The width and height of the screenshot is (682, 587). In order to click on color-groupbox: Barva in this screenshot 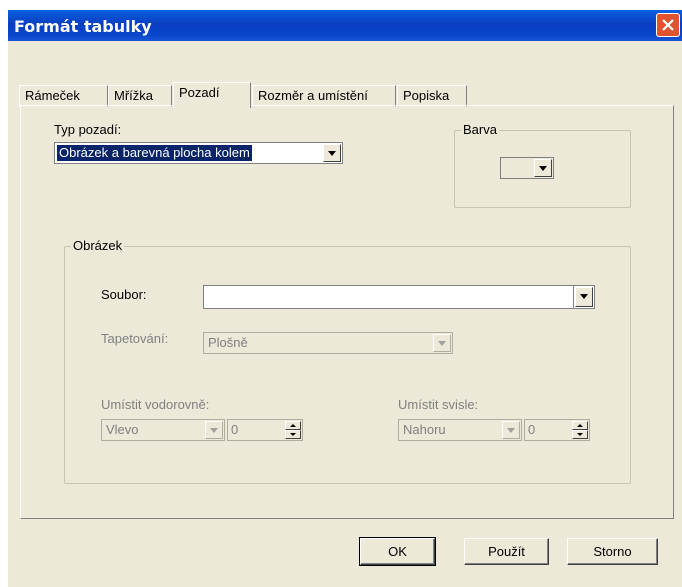, I will do `click(542, 165)`.